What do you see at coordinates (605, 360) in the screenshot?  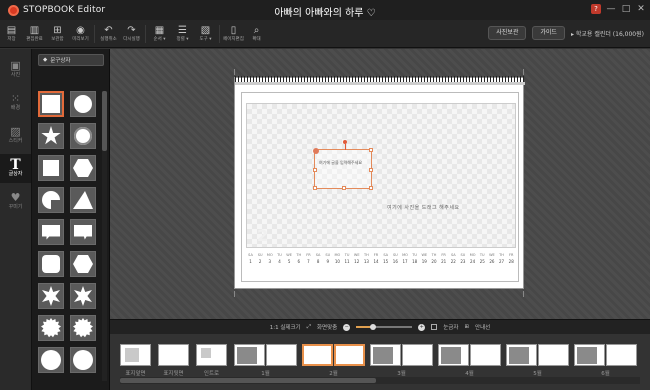 I see `page-thumbnail: 6월` at bounding box center [605, 360].